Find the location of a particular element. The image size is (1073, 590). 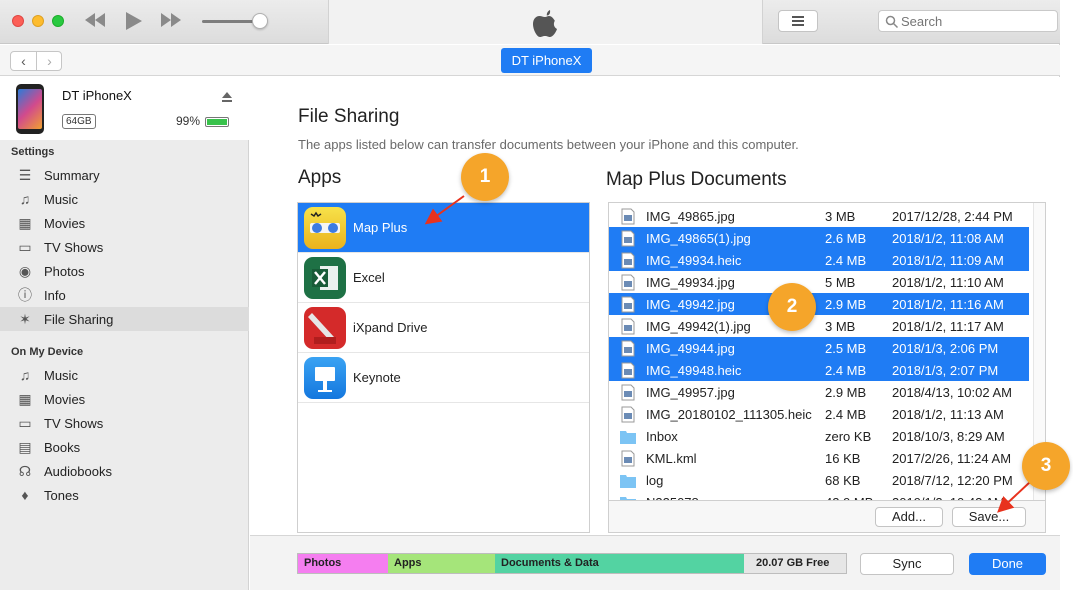

minimize-window-button is located at coordinates (38, 21).